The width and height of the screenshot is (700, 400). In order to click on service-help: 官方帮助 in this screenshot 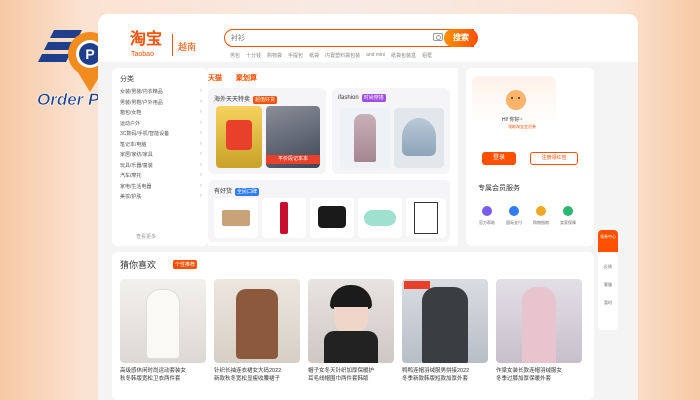, I will do `click(487, 216)`.